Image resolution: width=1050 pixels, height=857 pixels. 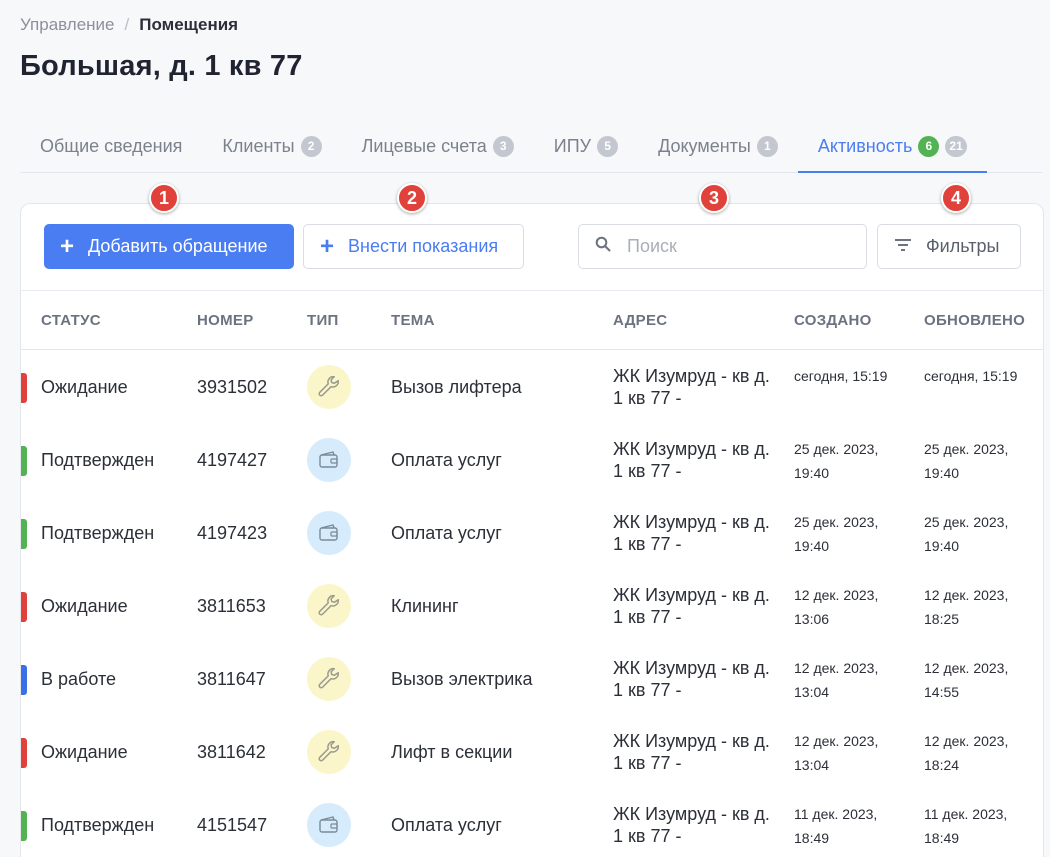 I want to click on tab-count-badge: 2, so click(x=311, y=146).